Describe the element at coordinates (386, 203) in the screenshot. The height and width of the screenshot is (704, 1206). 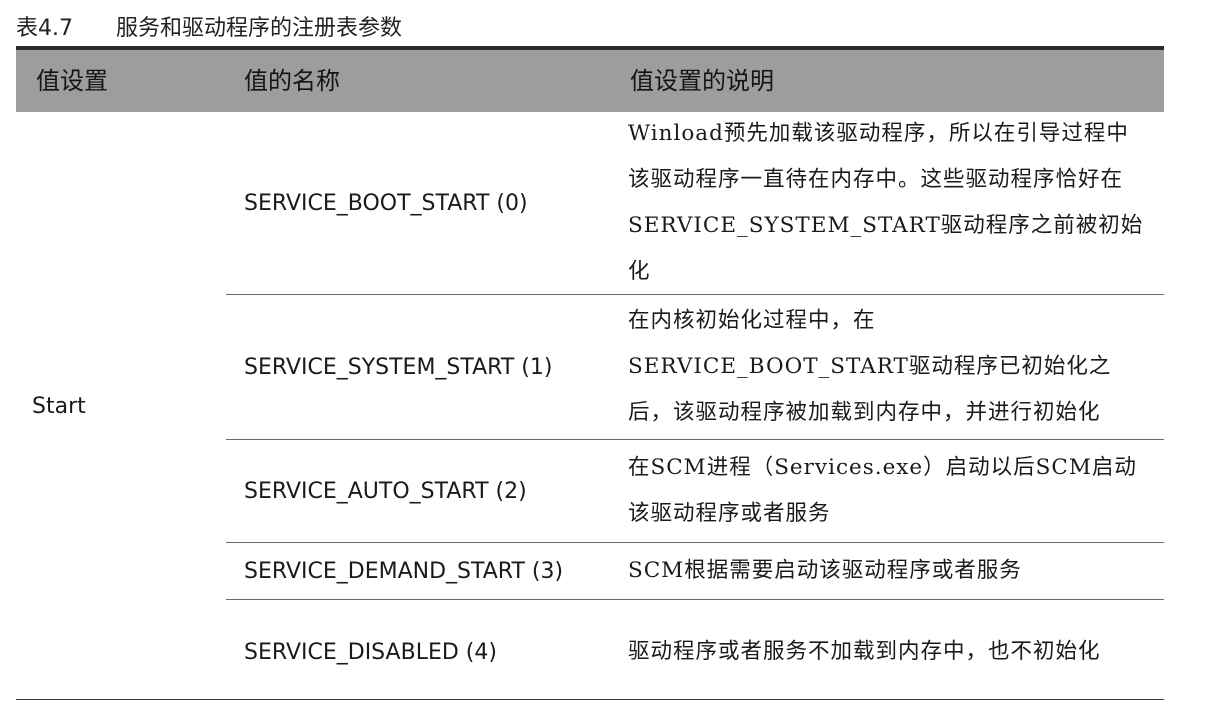
I see `value-name-cell: SERVICE_BOOT_START (0)` at that location.